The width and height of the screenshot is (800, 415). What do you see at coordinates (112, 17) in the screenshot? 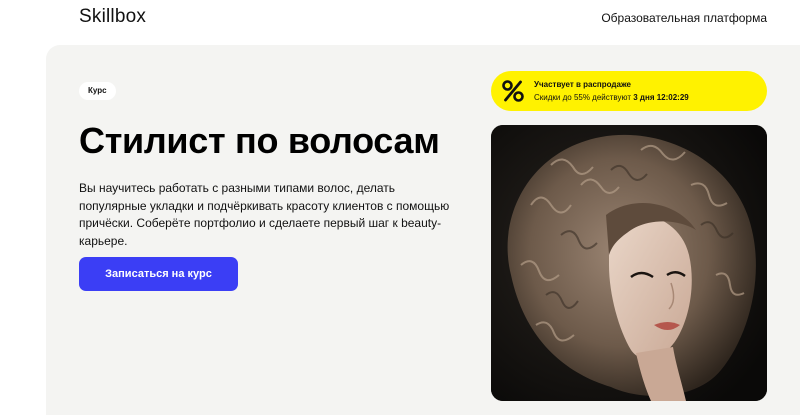
I see `skillbox-logo: Skillbox` at bounding box center [112, 17].